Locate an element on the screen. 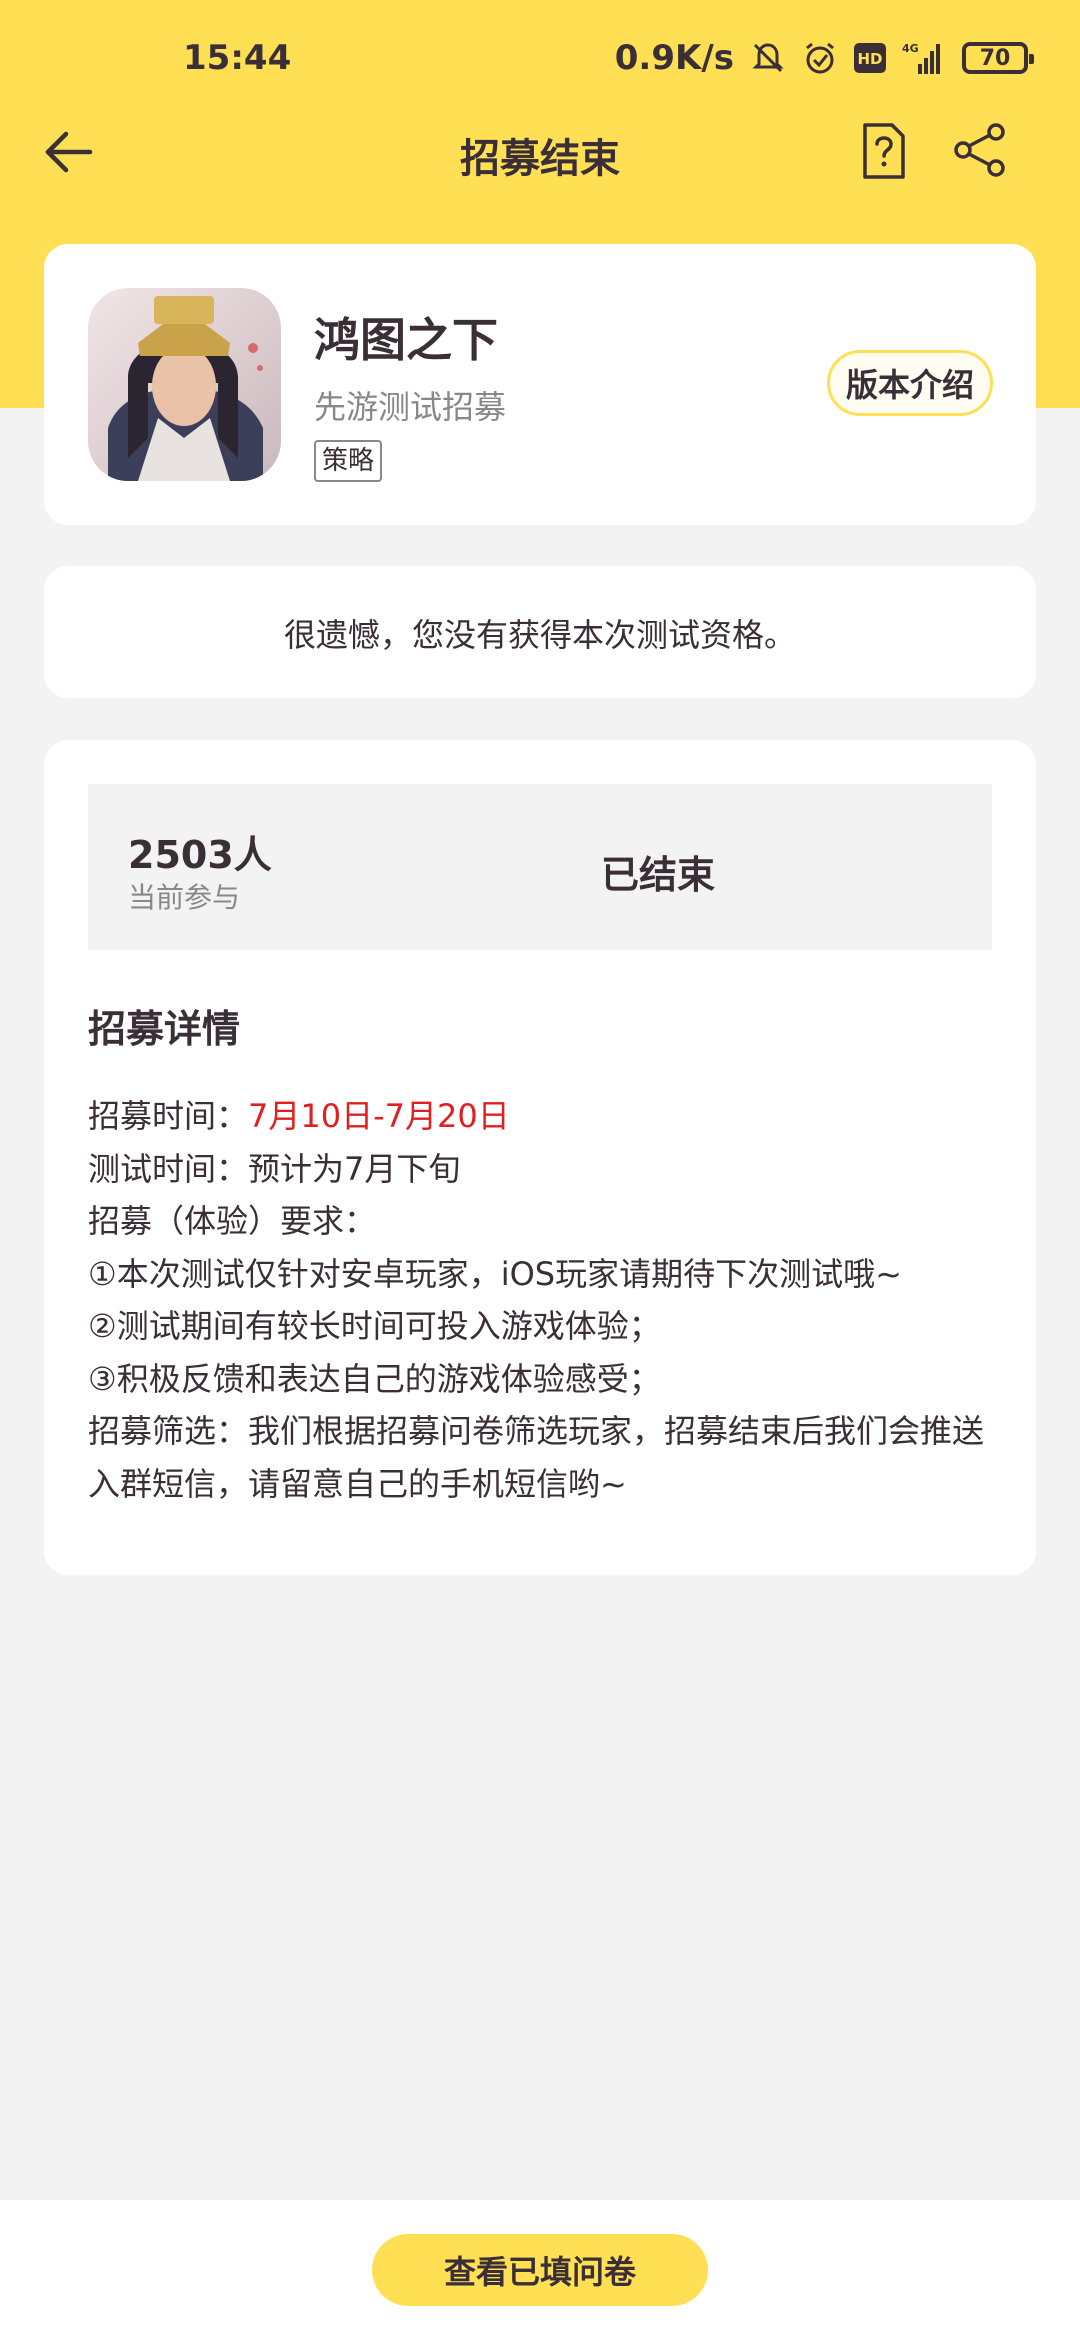 This screenshot has width=1080, height=2340. view-questionnaire-button: 查看已填问卷 is located at coordinates (540, 2270).